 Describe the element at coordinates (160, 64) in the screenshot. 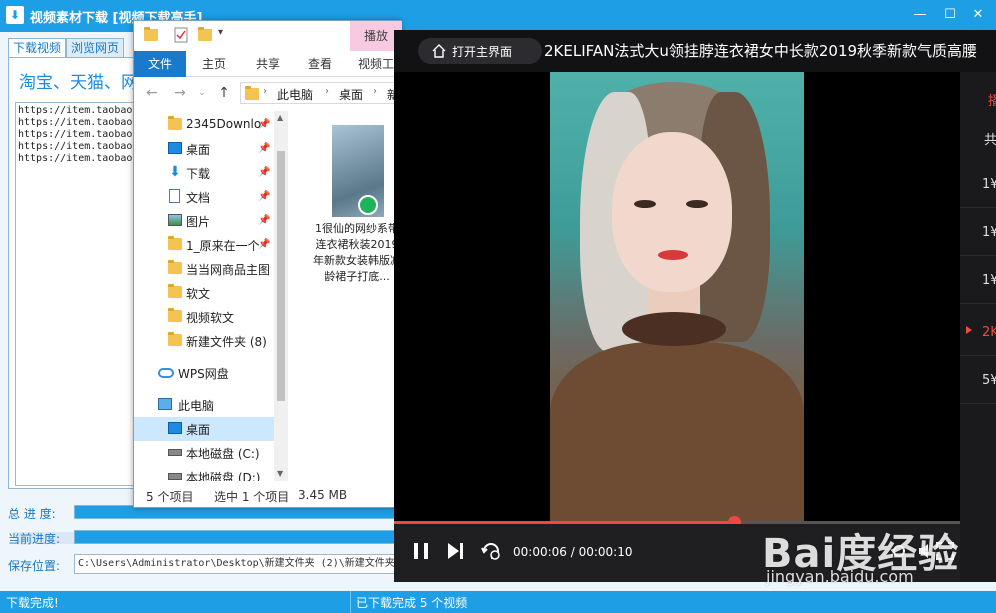

I see `tab-file: 文件` at that location.